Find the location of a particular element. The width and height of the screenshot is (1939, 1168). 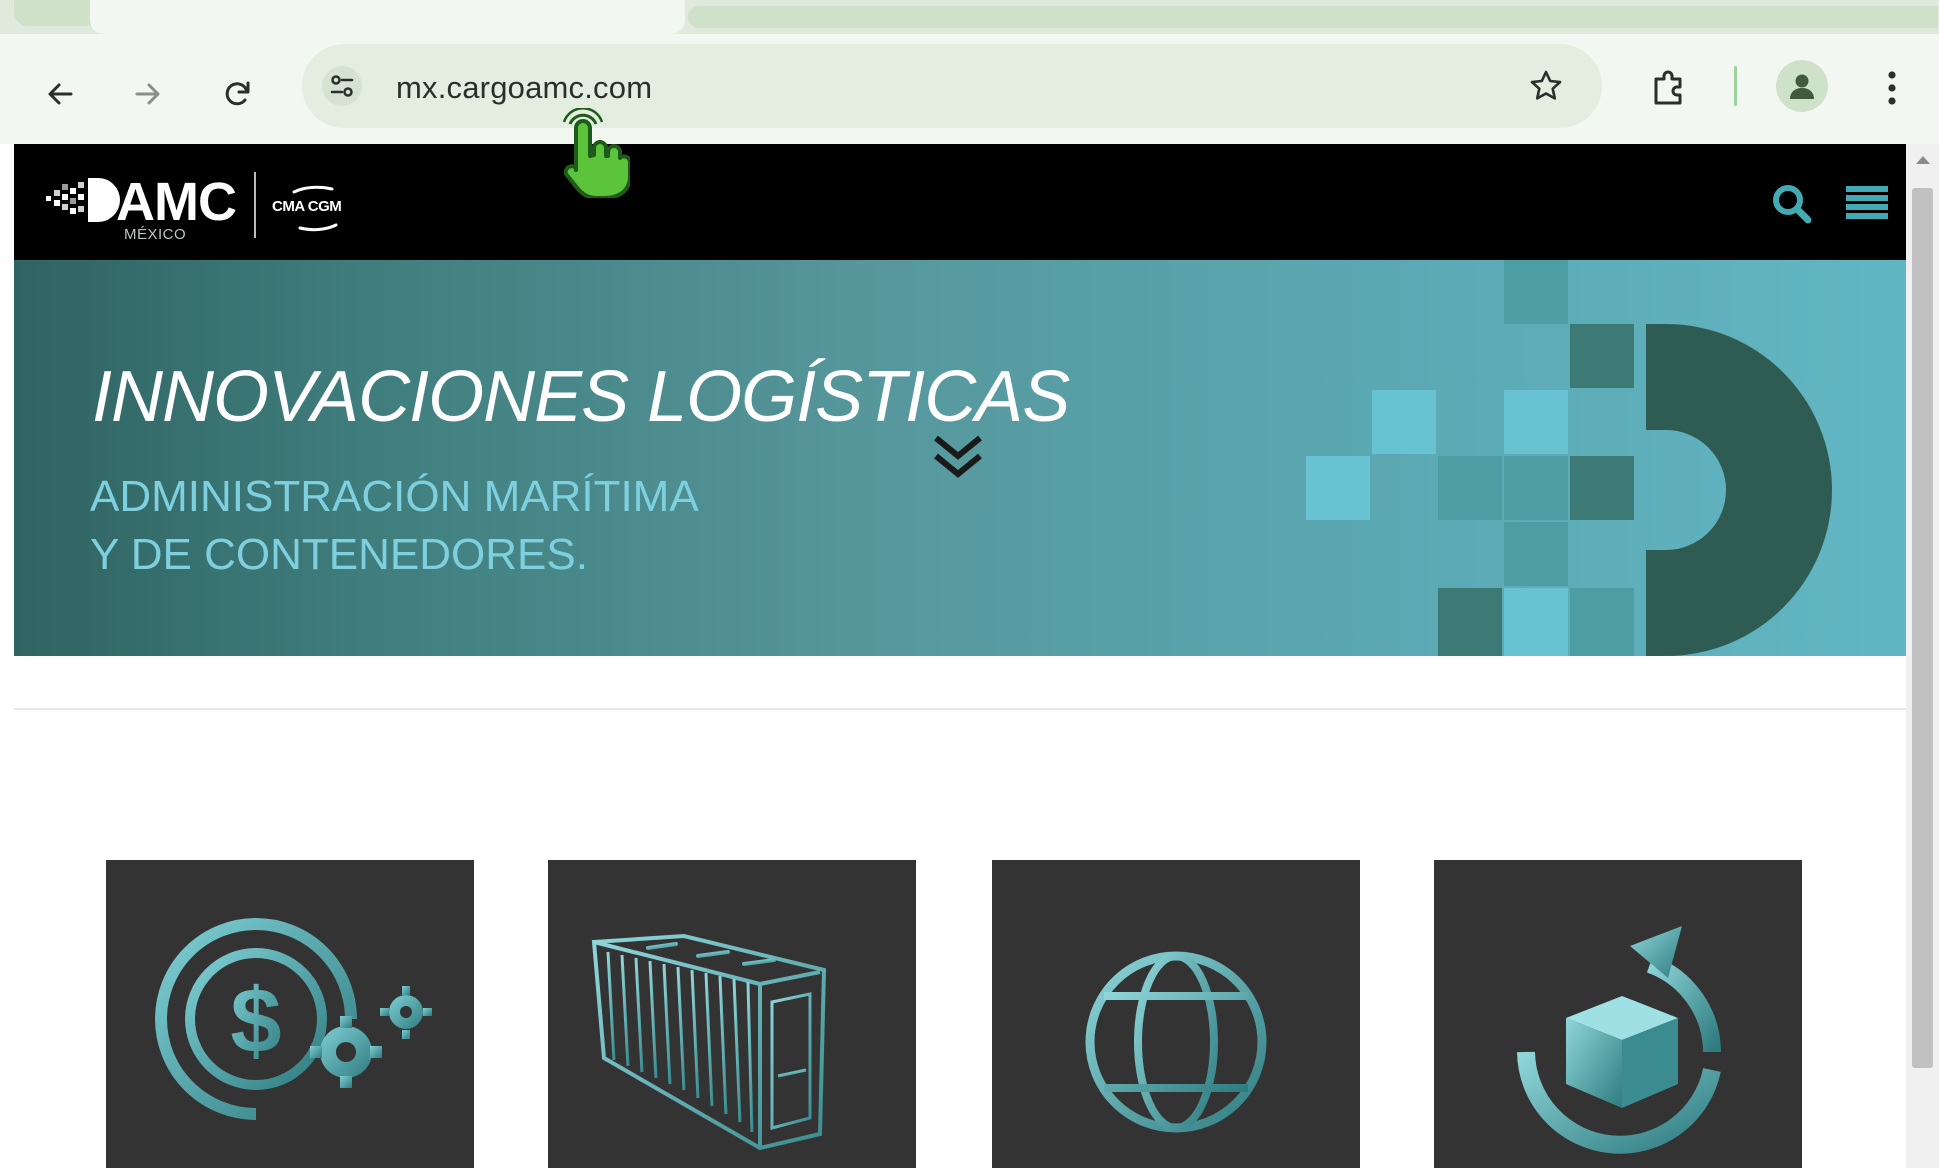

site-info-button is located at coordinates (342, 86).